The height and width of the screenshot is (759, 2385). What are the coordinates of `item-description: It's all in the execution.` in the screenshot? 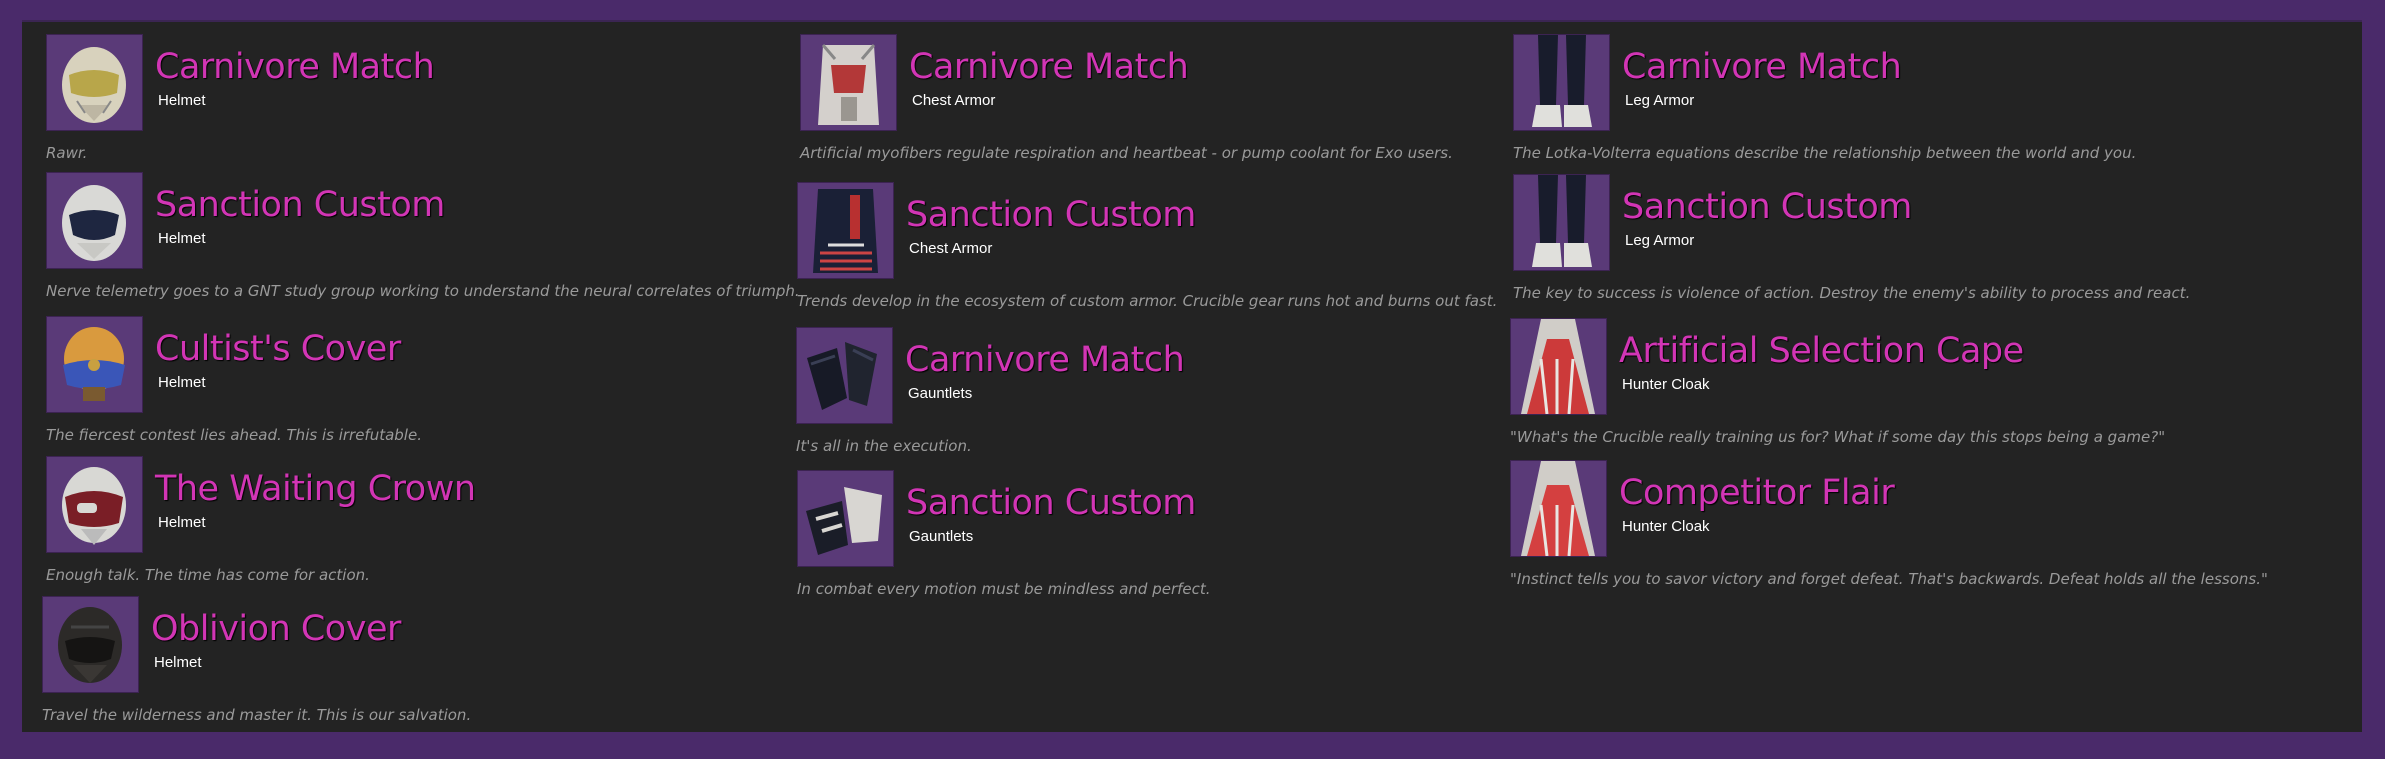 It's located at (884, 446).